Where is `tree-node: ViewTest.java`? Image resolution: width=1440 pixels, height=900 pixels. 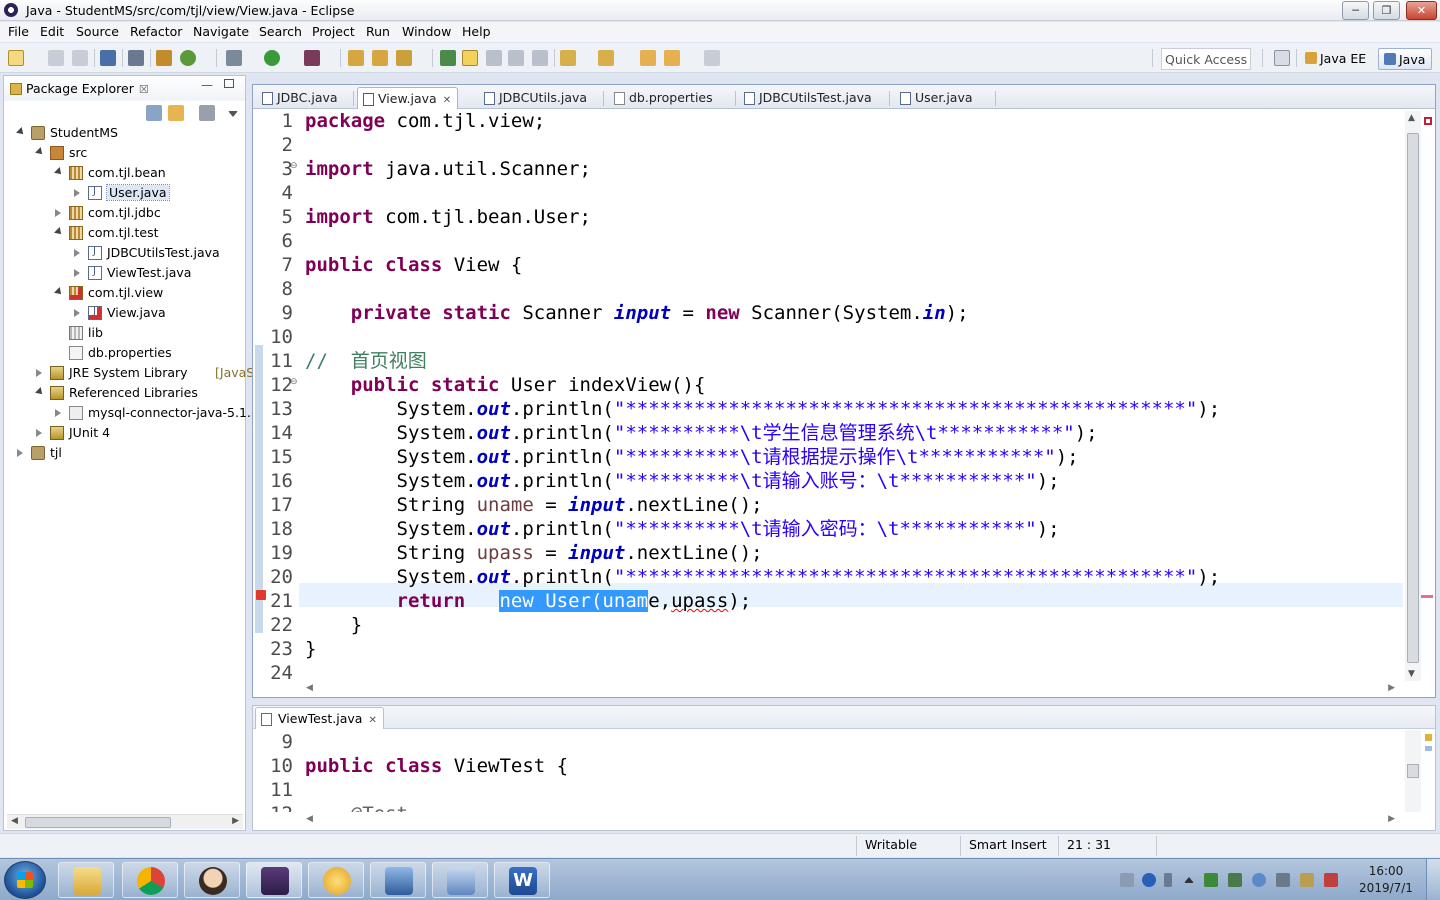 tree-node: ViewTest.java is located at coordinates (124, 274).